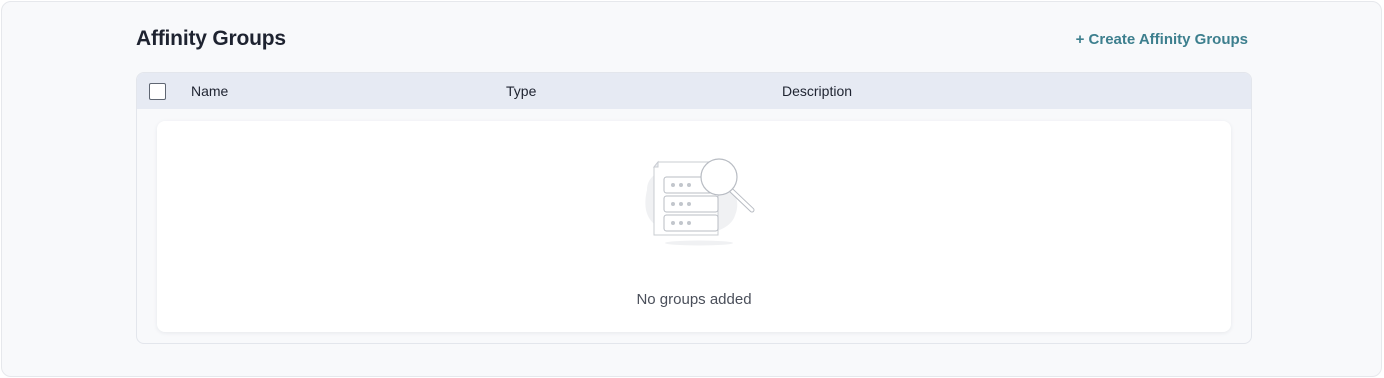 This screenshot has height=378, width=1384. I want to click on select-all-checkbox, so click(157, 91).